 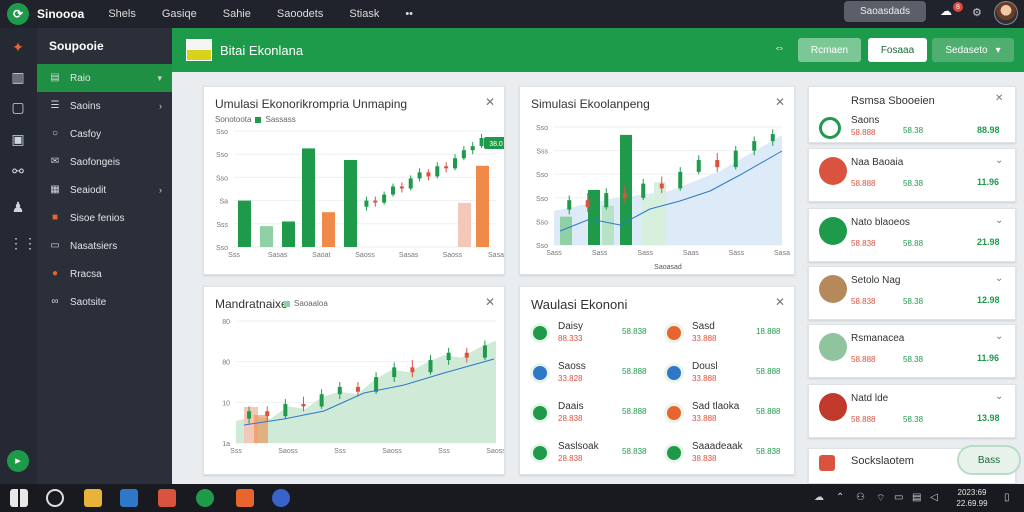 What do you see at coordinates (55, 498) in the screenshot?
I see `search-icon` at bounding box center [55, 498].